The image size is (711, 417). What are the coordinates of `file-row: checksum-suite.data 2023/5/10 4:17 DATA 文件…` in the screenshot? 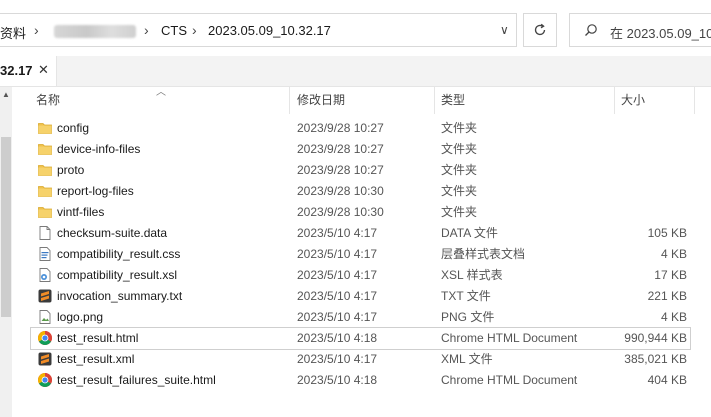 It's located at (360, 233).